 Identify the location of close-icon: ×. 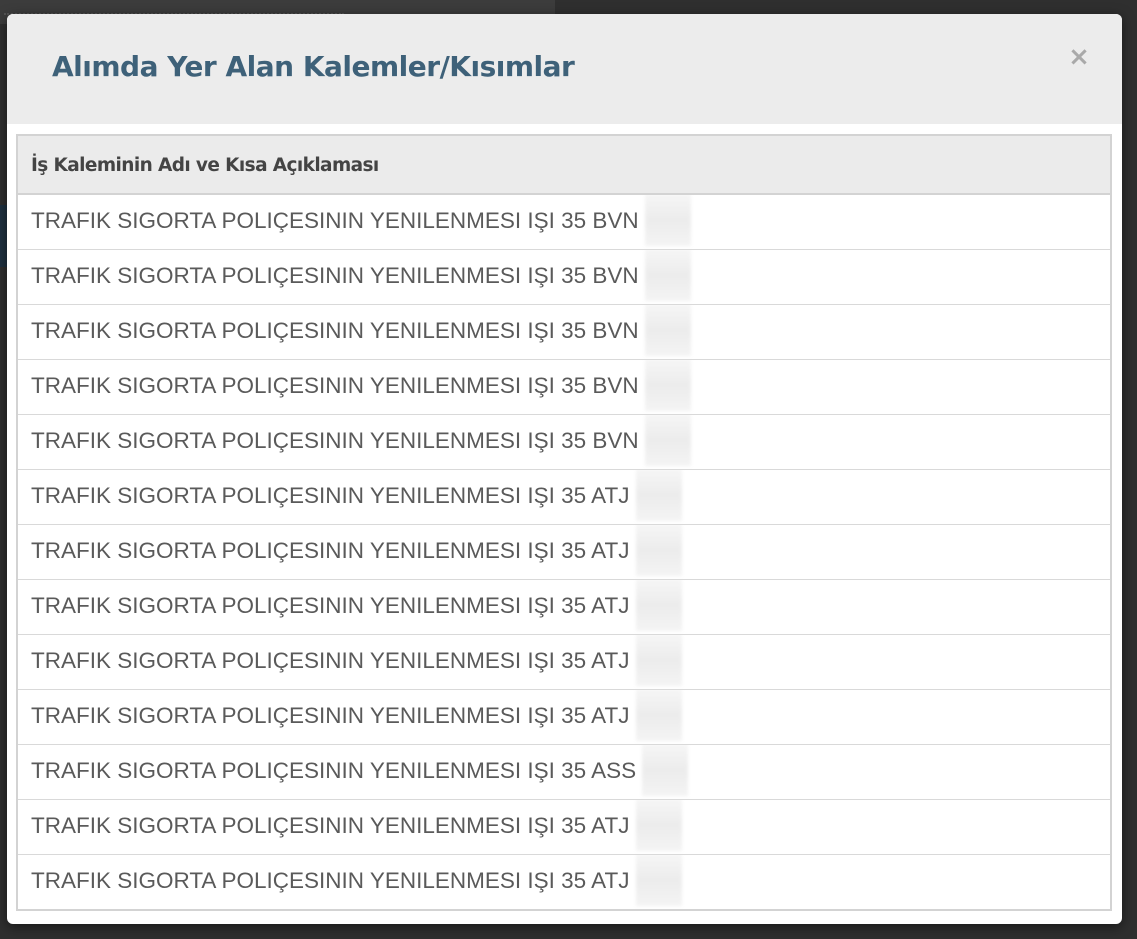
(1079, 57).